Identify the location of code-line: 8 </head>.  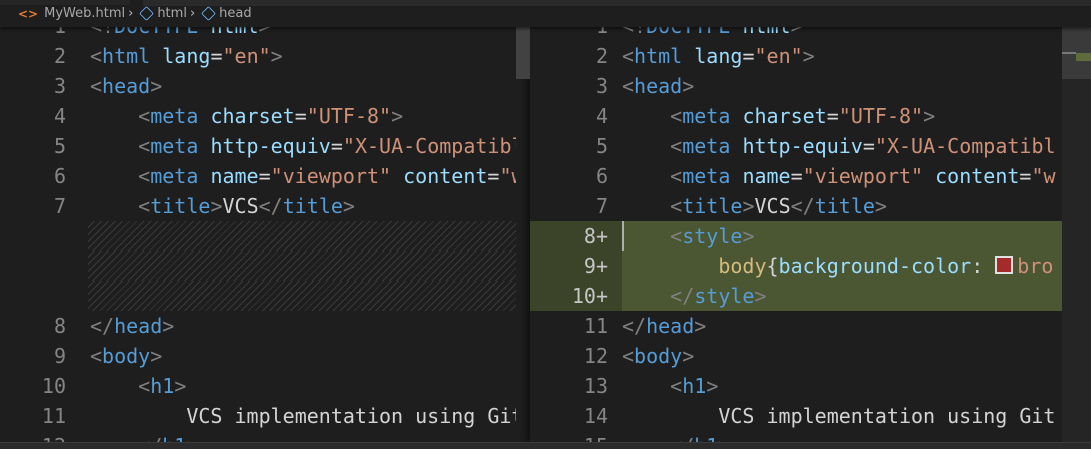
(265, 326).